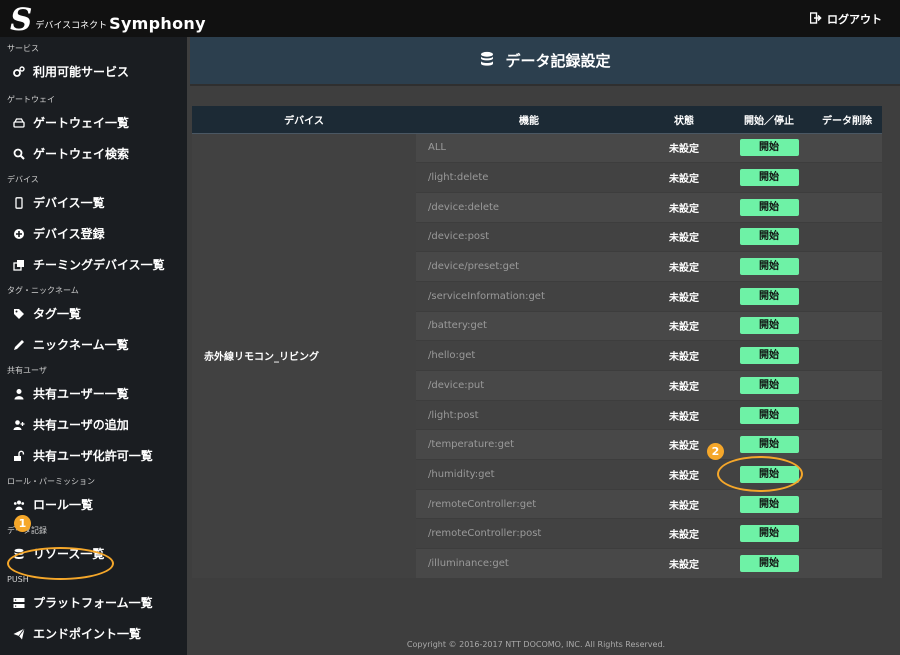 Image resolution: width=900 pixels, height=655 pixels. What do you see at coordinates (69, 203) in the screenshot?
I see `sidebar-item-label: デバイス一覧` at bounding box center [69, 203].